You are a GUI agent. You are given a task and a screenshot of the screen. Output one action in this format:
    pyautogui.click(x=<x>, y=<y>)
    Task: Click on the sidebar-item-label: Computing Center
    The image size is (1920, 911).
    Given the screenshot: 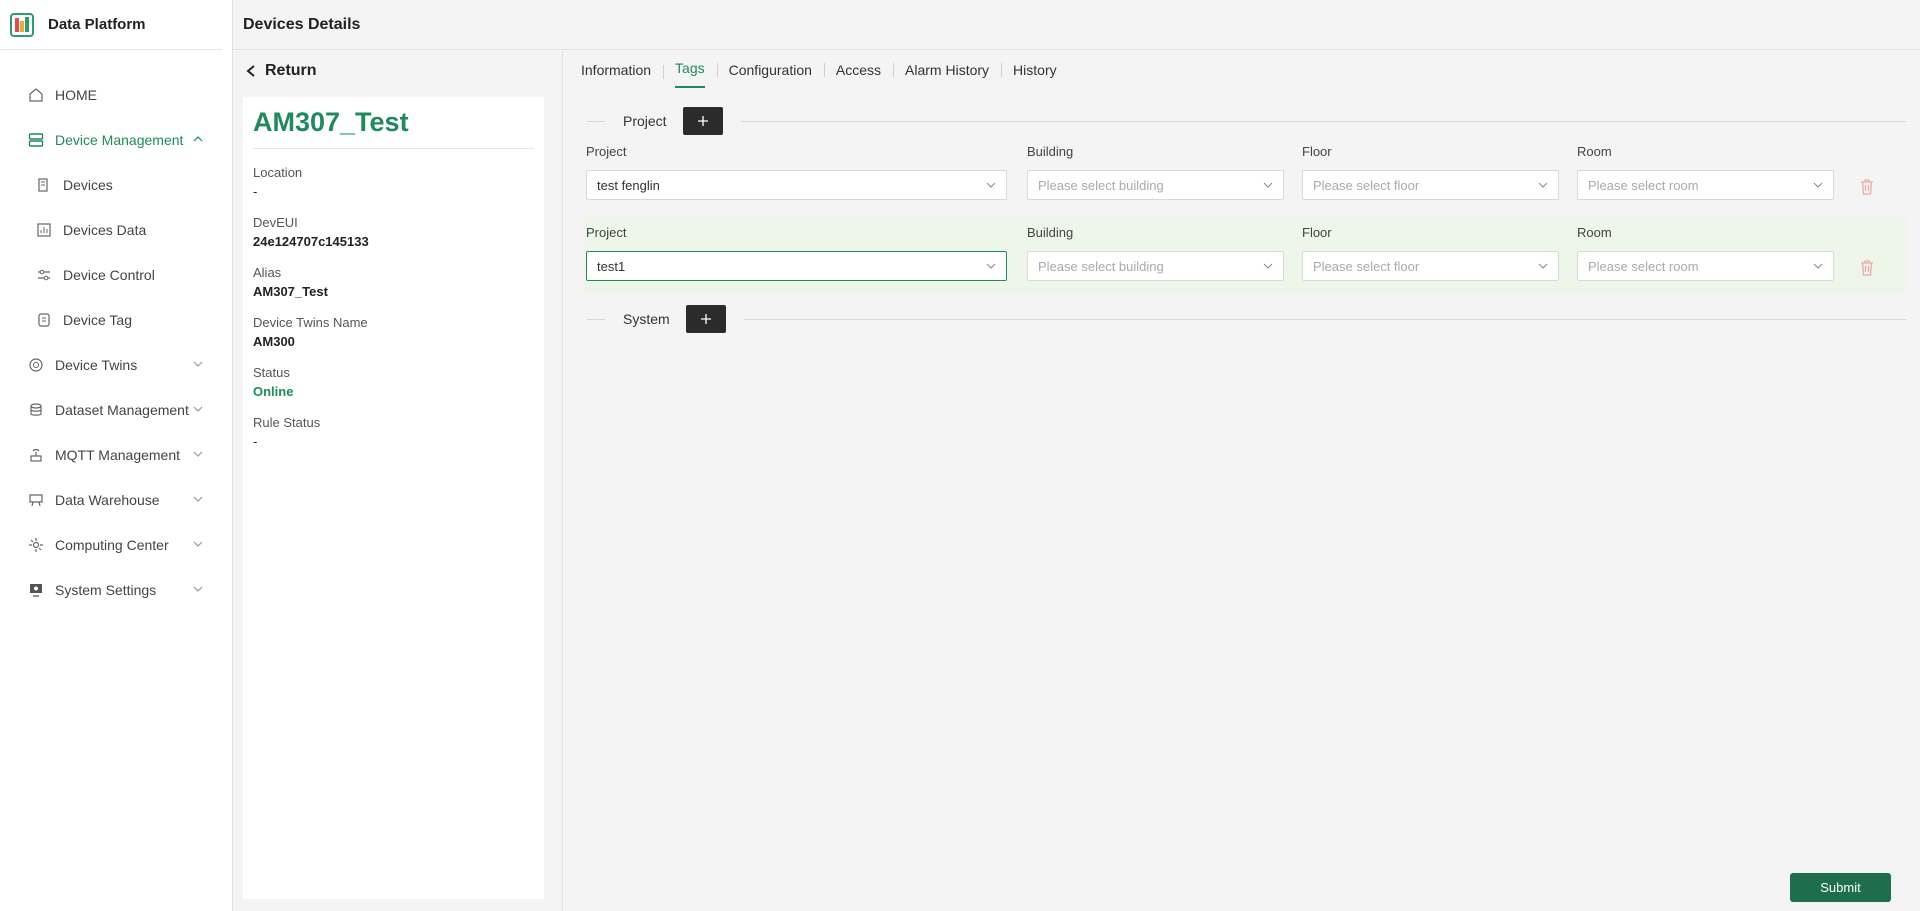 What is the action you would take?
    pyautogui.click(x=112, y=544)
    